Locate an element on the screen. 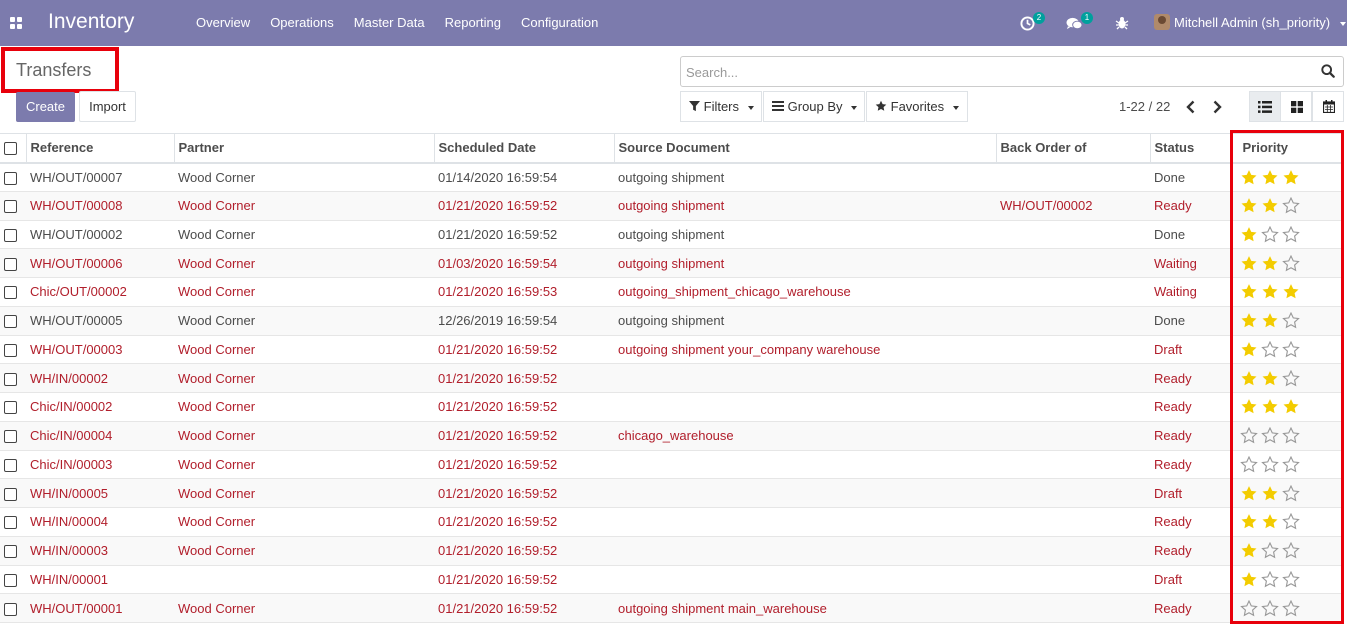 Image resolution: width=1347 pixels, height=626 pixels. apps-grid-icon is located at coordinates (16, 23).